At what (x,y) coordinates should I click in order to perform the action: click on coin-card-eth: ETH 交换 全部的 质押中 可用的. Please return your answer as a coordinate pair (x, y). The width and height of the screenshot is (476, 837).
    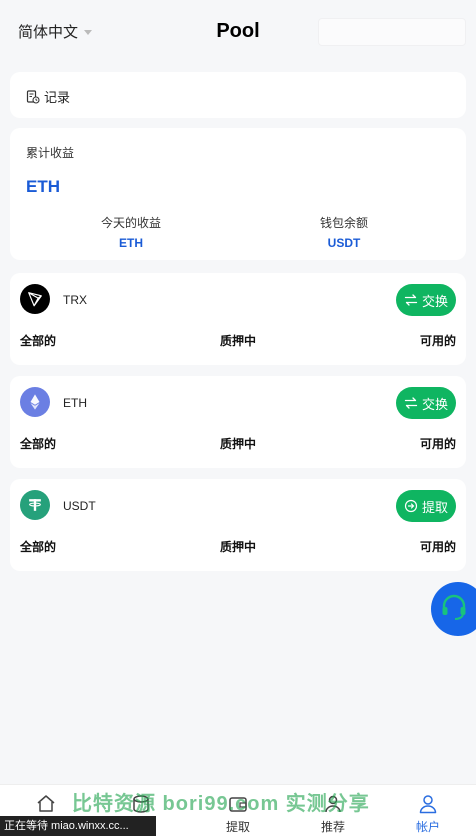
    Looking at the image, I should click on (238, 422).